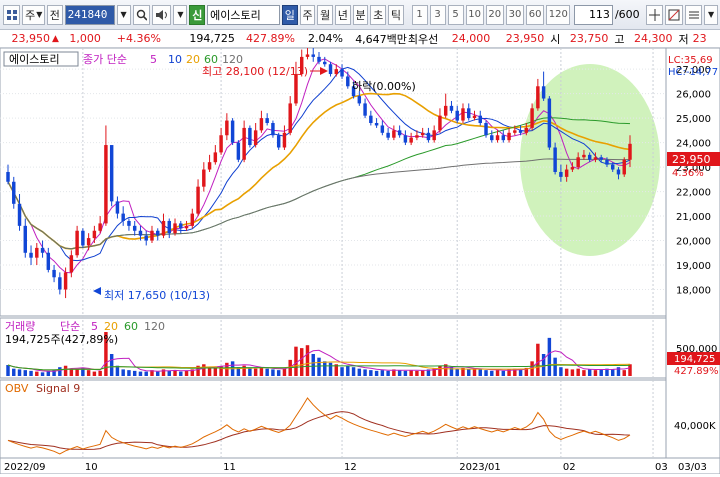  I want to click on change-rate: +4.36%, so click(138, 38).